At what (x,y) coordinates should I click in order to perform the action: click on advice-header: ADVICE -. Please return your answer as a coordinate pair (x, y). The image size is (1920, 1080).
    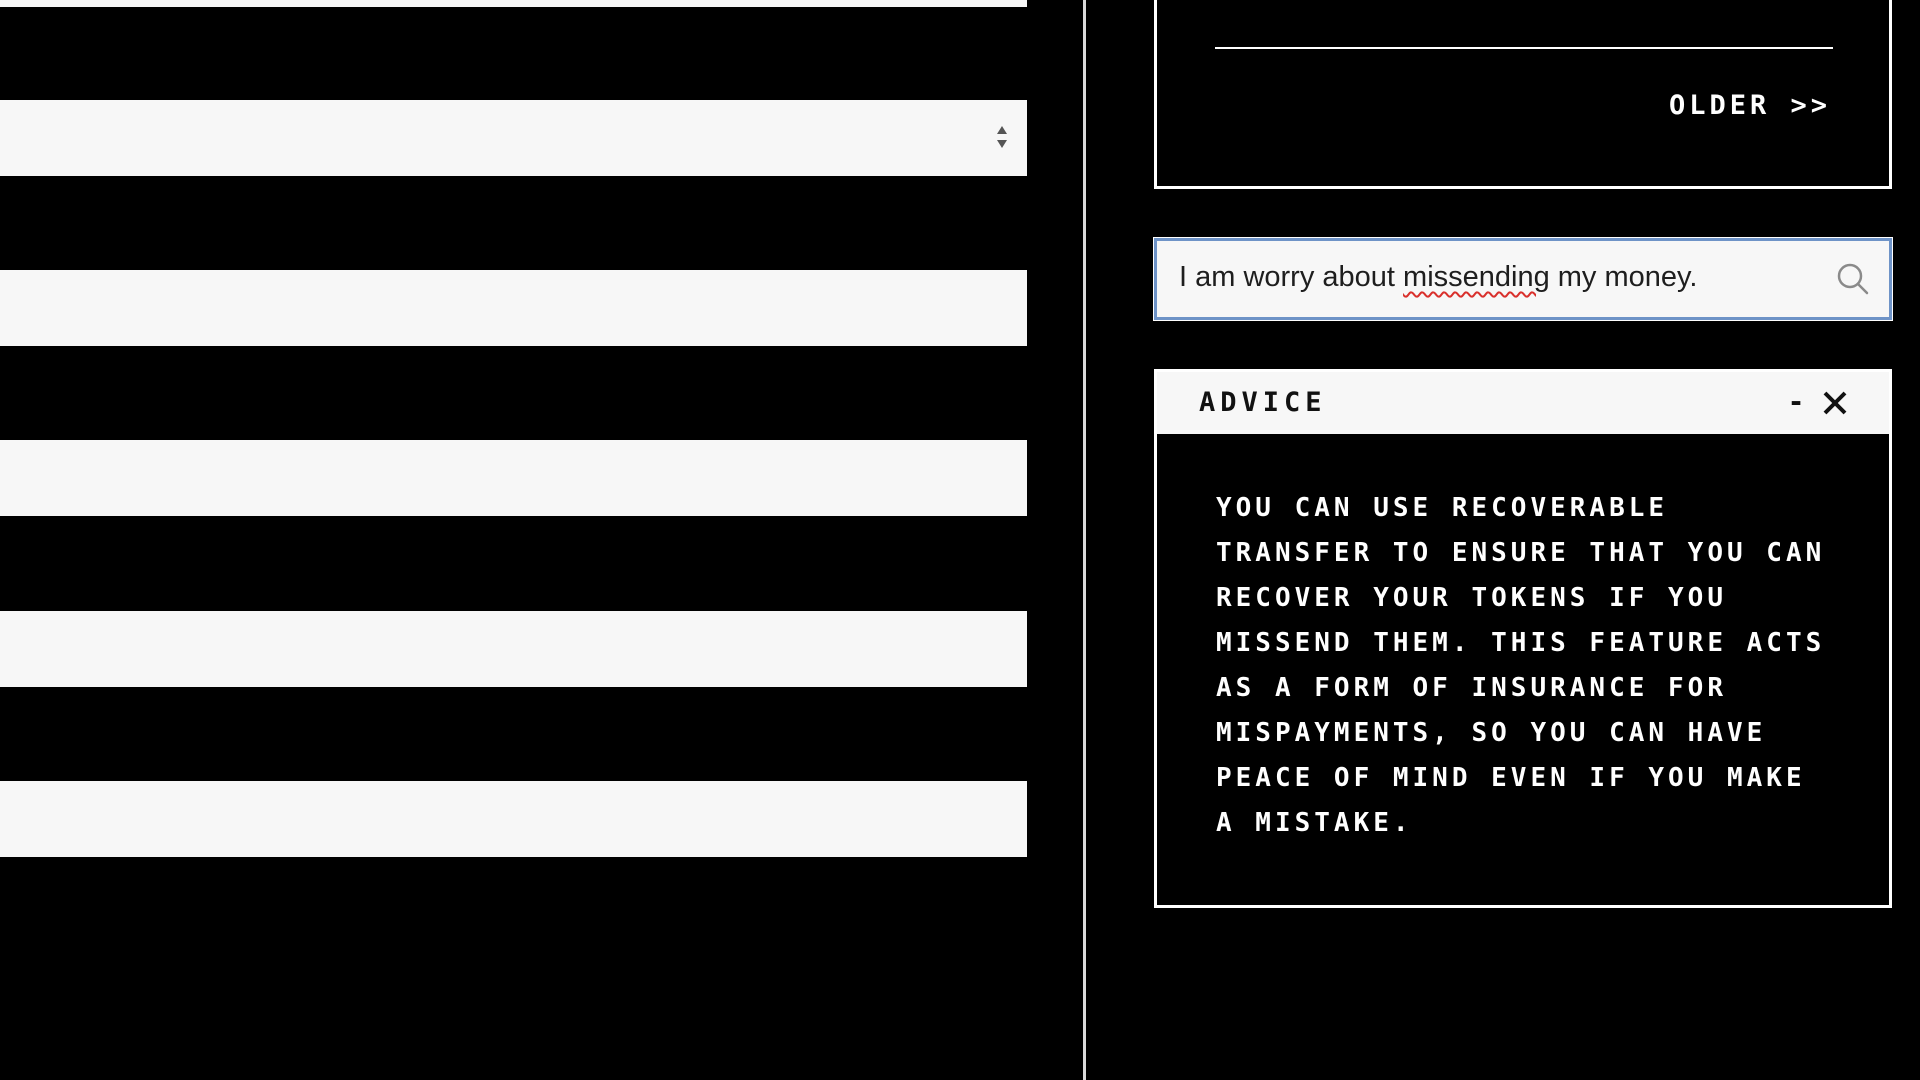
    Looking at the image, I should click on (1523, 403).